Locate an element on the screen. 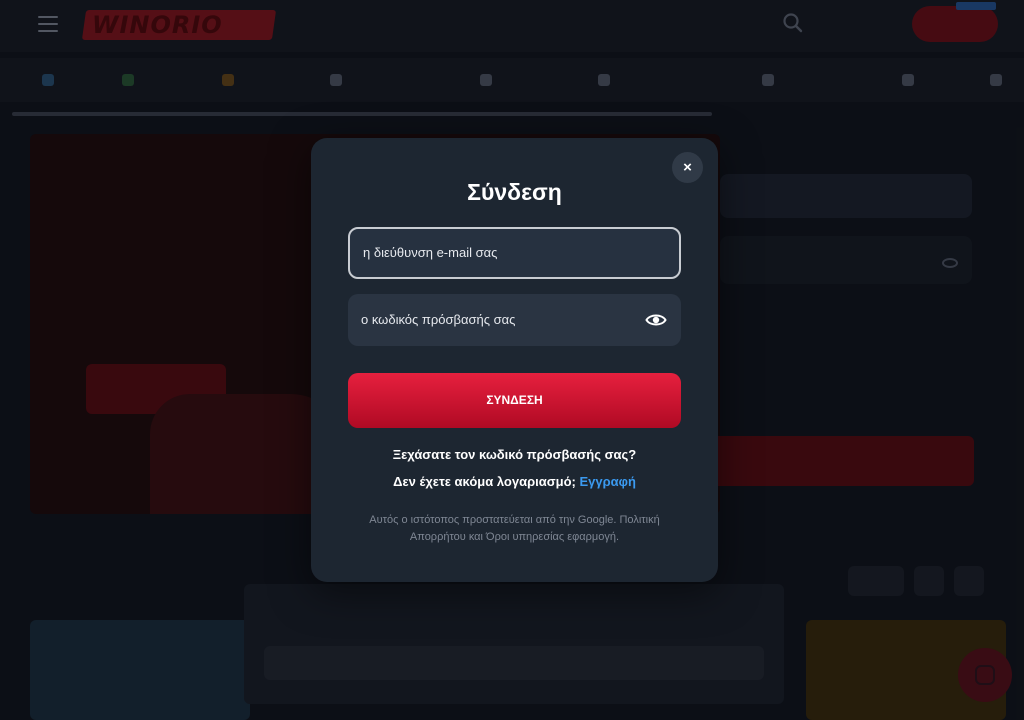  no-account-line: Δεν έχετε ακόμα λογαριασμό; Εγγραφή is located at coordinates (514, 481).